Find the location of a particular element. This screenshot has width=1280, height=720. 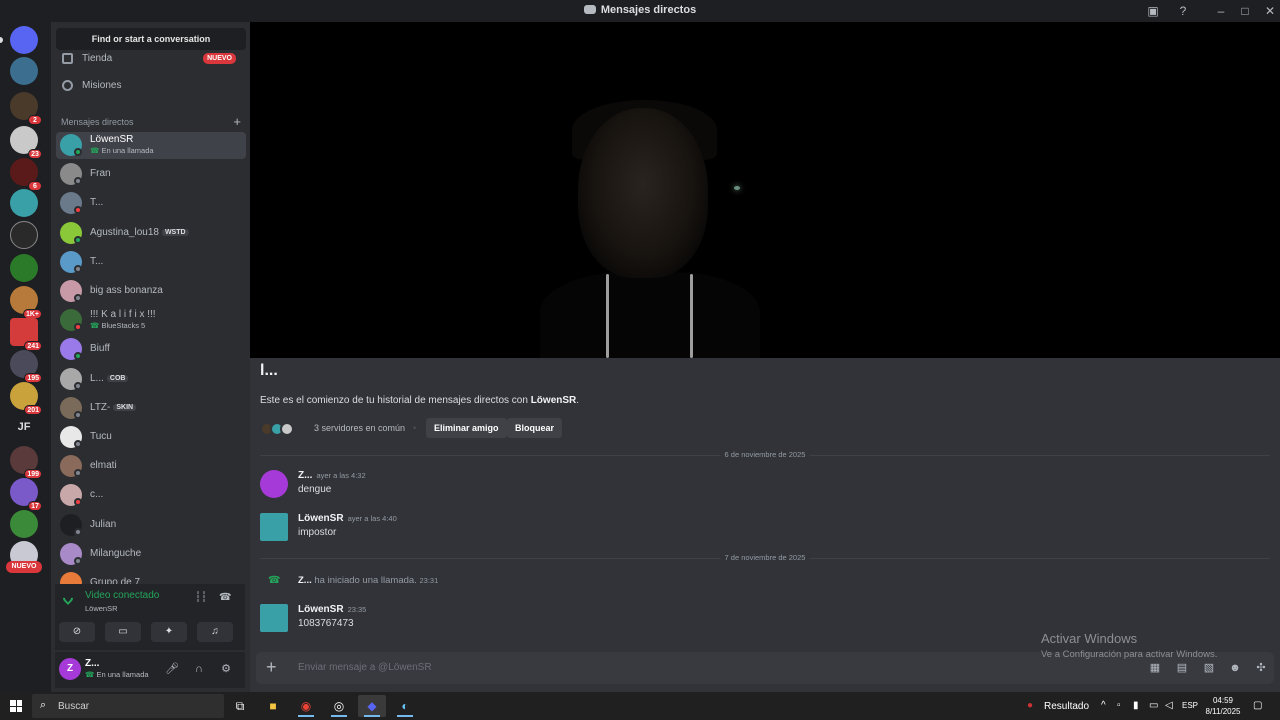

camera-off-icon: ⊘ is located at coordinates (77, 632).